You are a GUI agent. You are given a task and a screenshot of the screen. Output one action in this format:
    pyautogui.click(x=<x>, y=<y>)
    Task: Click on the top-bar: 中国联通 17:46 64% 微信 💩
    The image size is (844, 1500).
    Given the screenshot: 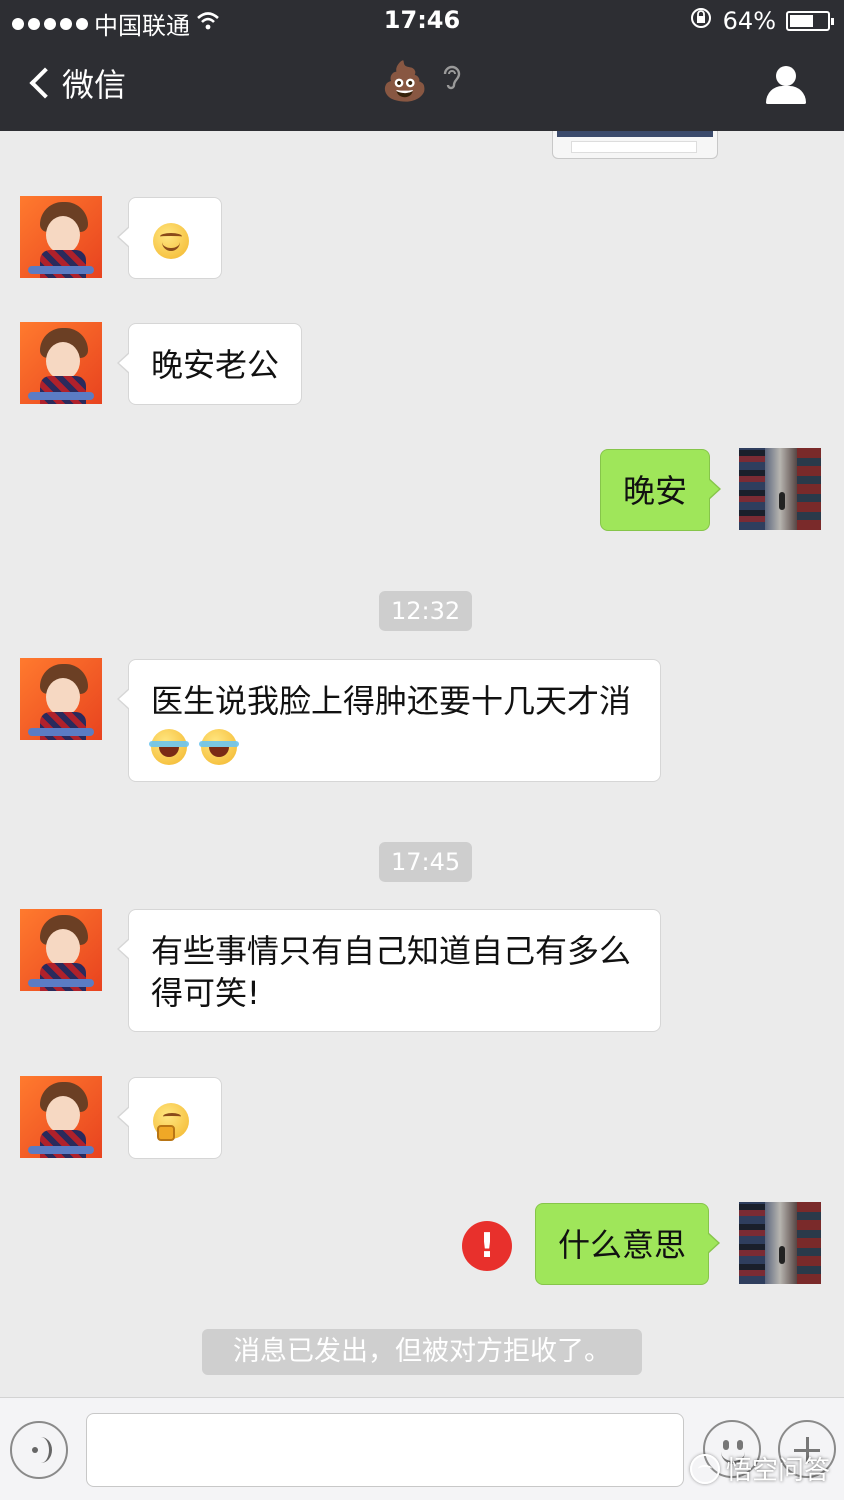 What is the action you would take?
    pyautogui.click(x=422, y=65)
    